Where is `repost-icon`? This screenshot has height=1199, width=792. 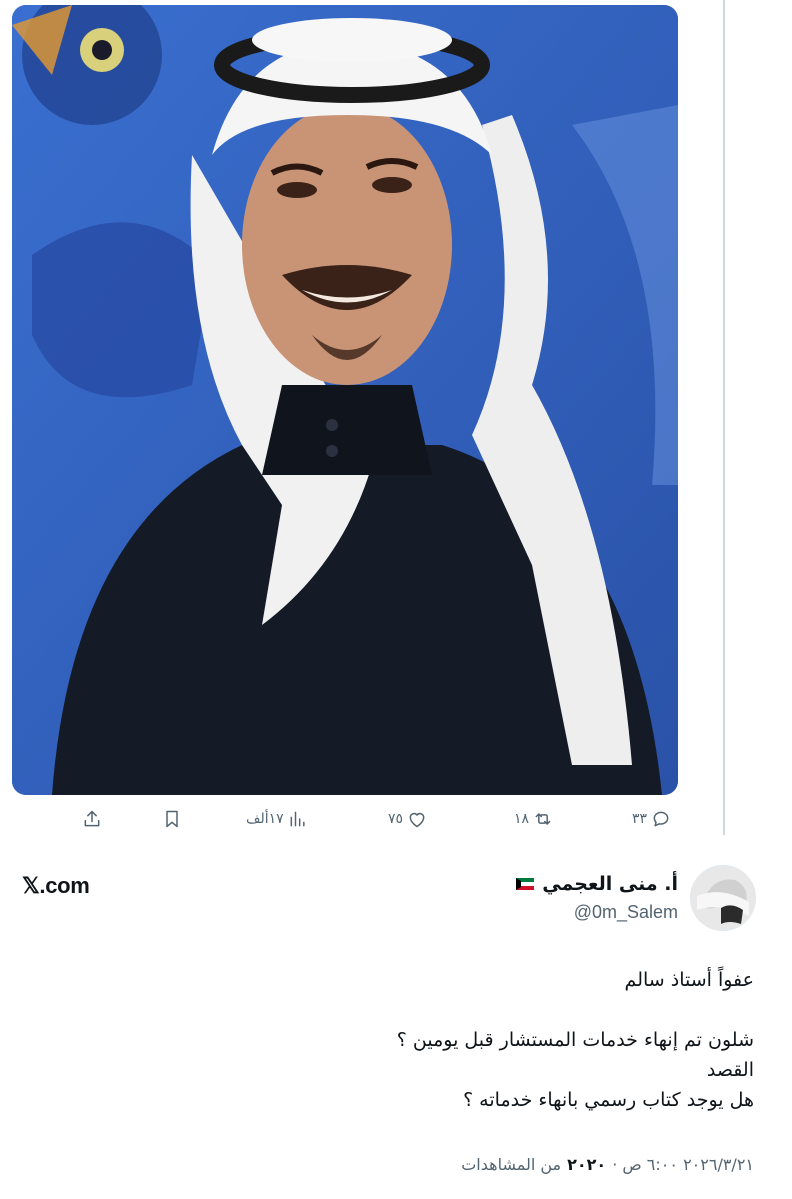 repost-icon is located at coordinates (543, 819).